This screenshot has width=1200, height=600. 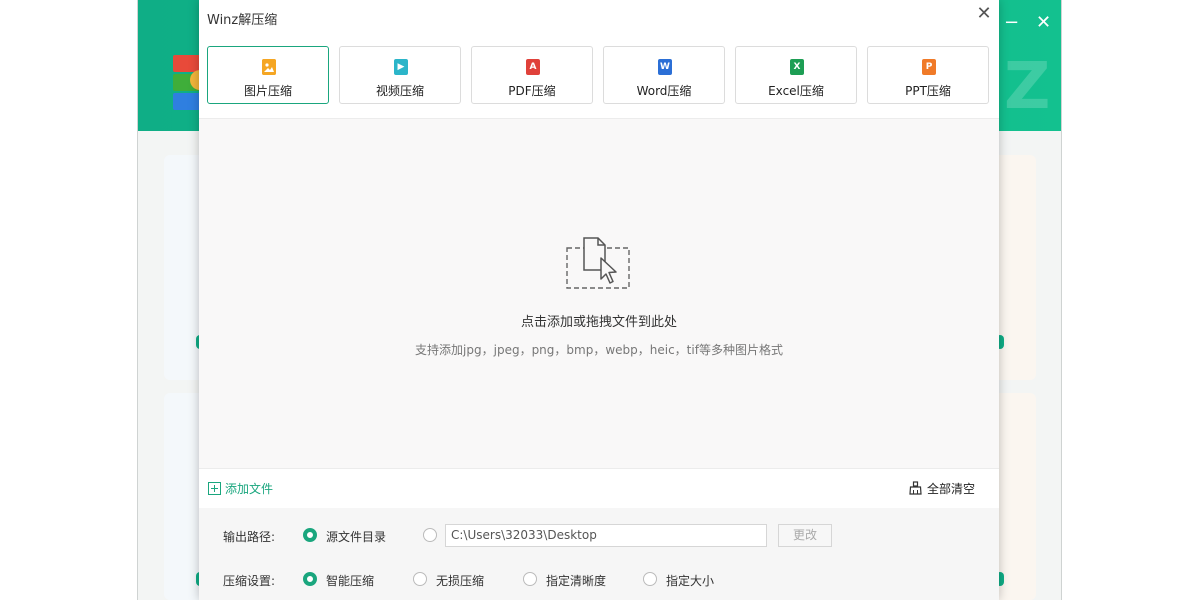 I want to click on background-minimize-icon: −, so click(x=1011, y=22).